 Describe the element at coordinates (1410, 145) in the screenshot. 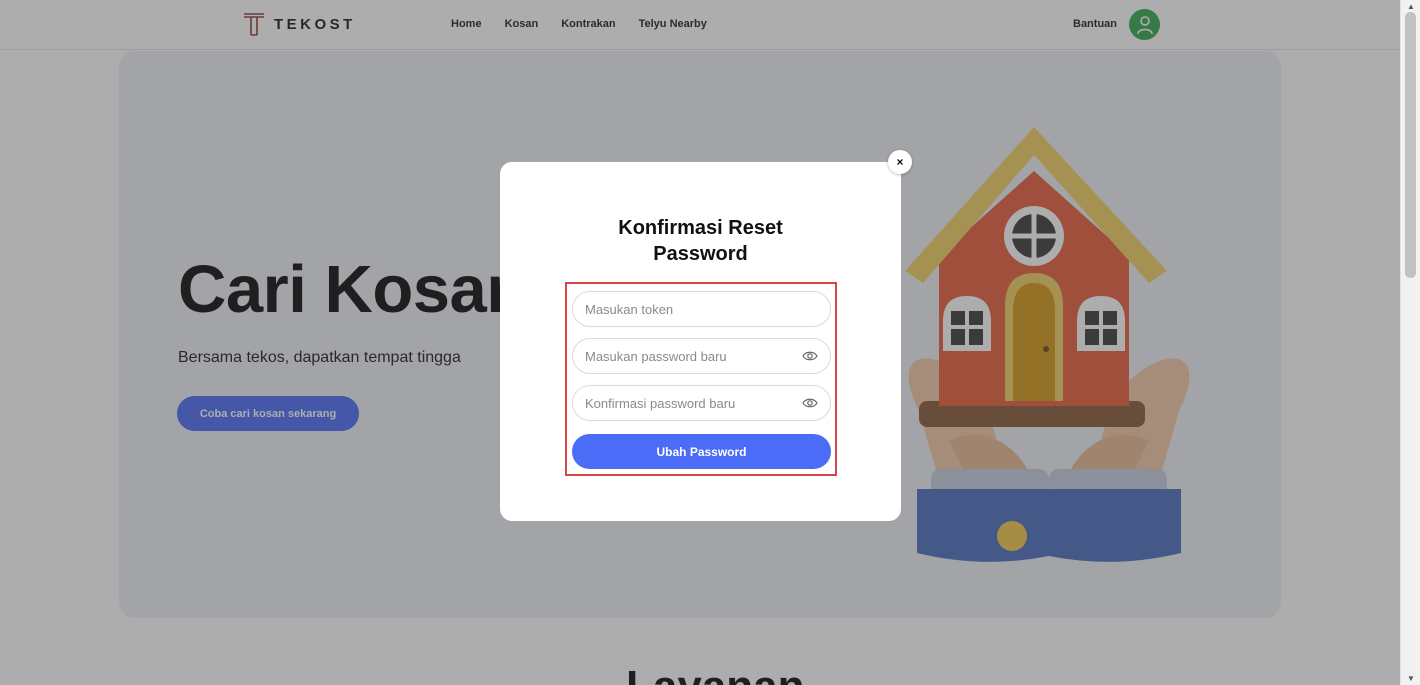

I see `scroll-thumb` at that location.